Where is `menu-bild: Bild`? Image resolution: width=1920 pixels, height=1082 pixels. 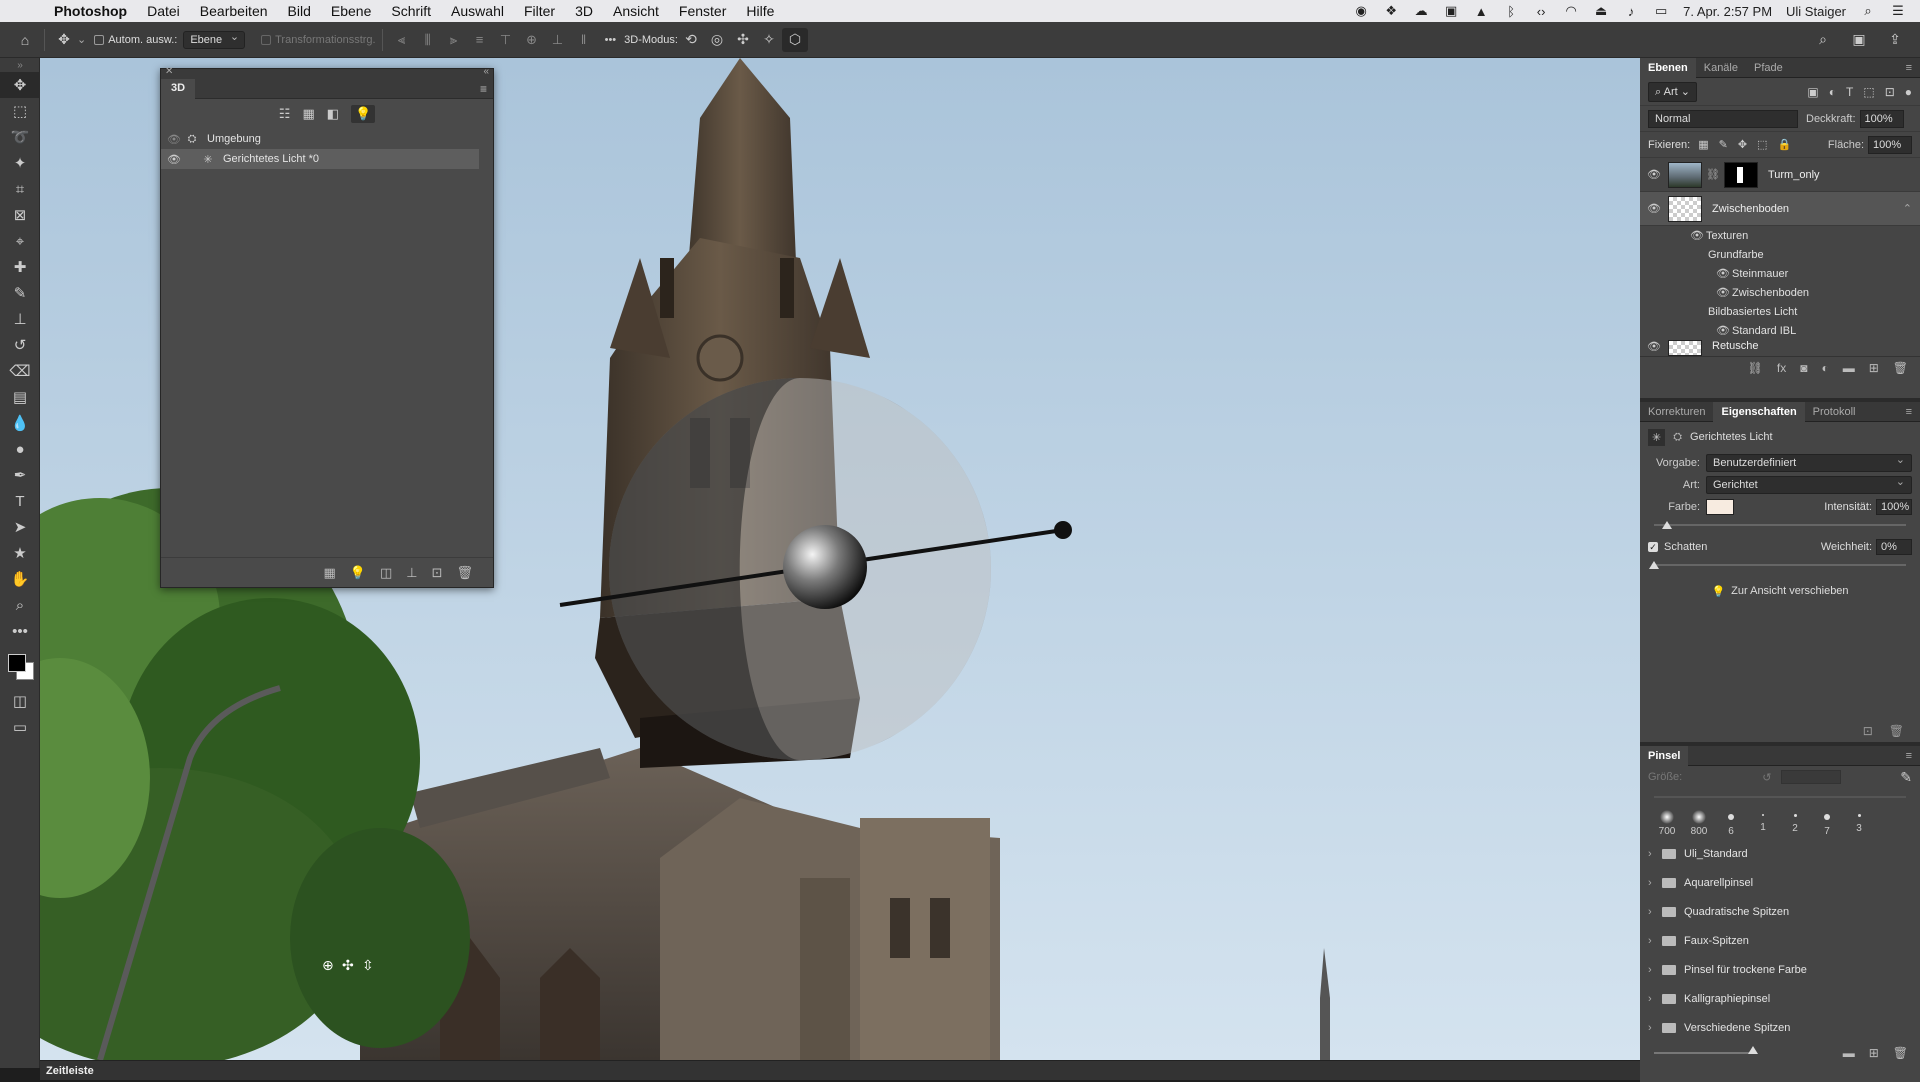 menu-bild: Bild is located at coordinates (299, 11).